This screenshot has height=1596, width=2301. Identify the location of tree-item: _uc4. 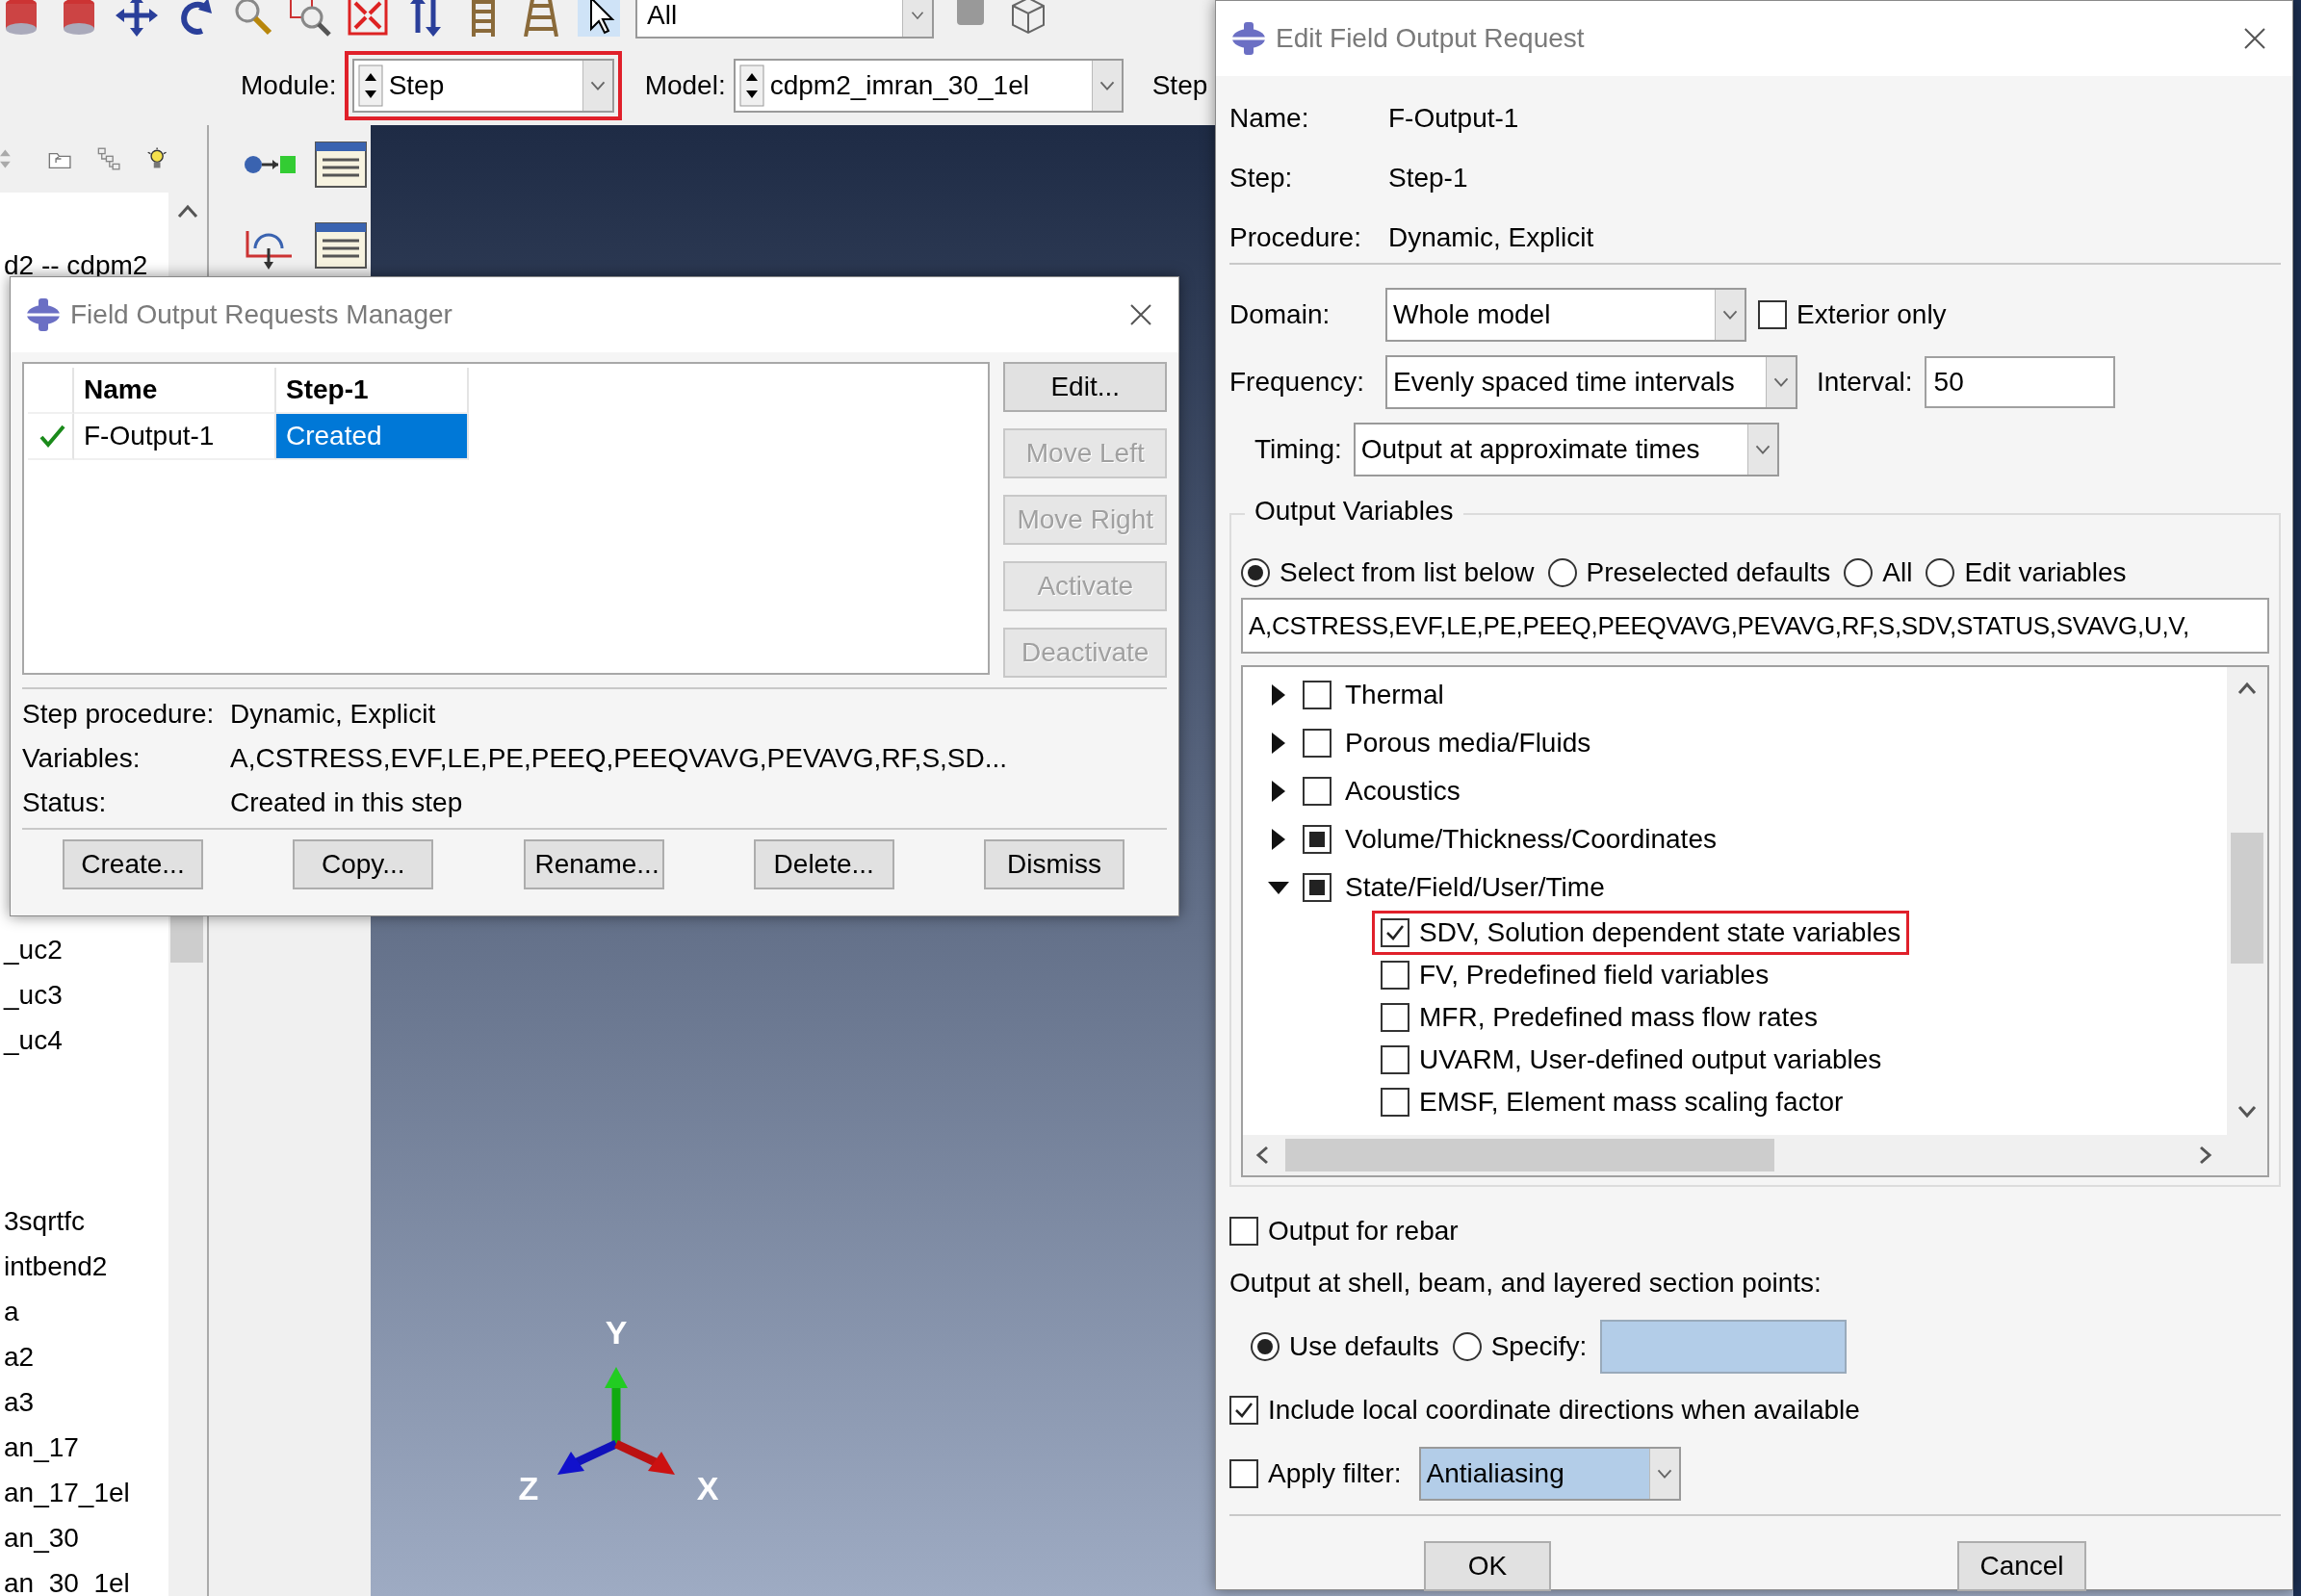
(33, 1040).